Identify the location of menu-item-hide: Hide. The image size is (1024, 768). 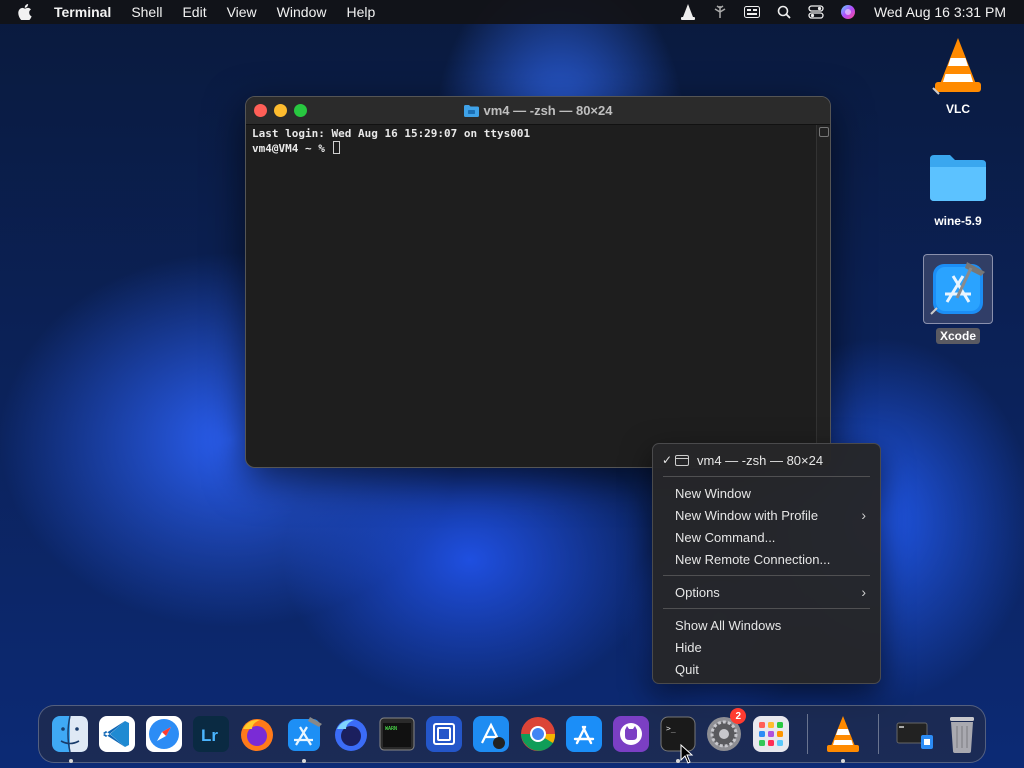
(766, 647).